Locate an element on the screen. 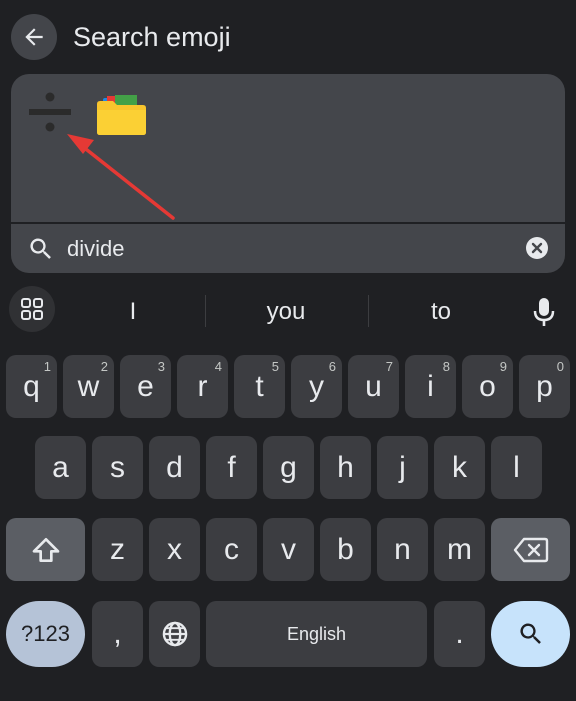 This screenshot has width=576, height=701. backspace-key is located at coordinates (530, 549).